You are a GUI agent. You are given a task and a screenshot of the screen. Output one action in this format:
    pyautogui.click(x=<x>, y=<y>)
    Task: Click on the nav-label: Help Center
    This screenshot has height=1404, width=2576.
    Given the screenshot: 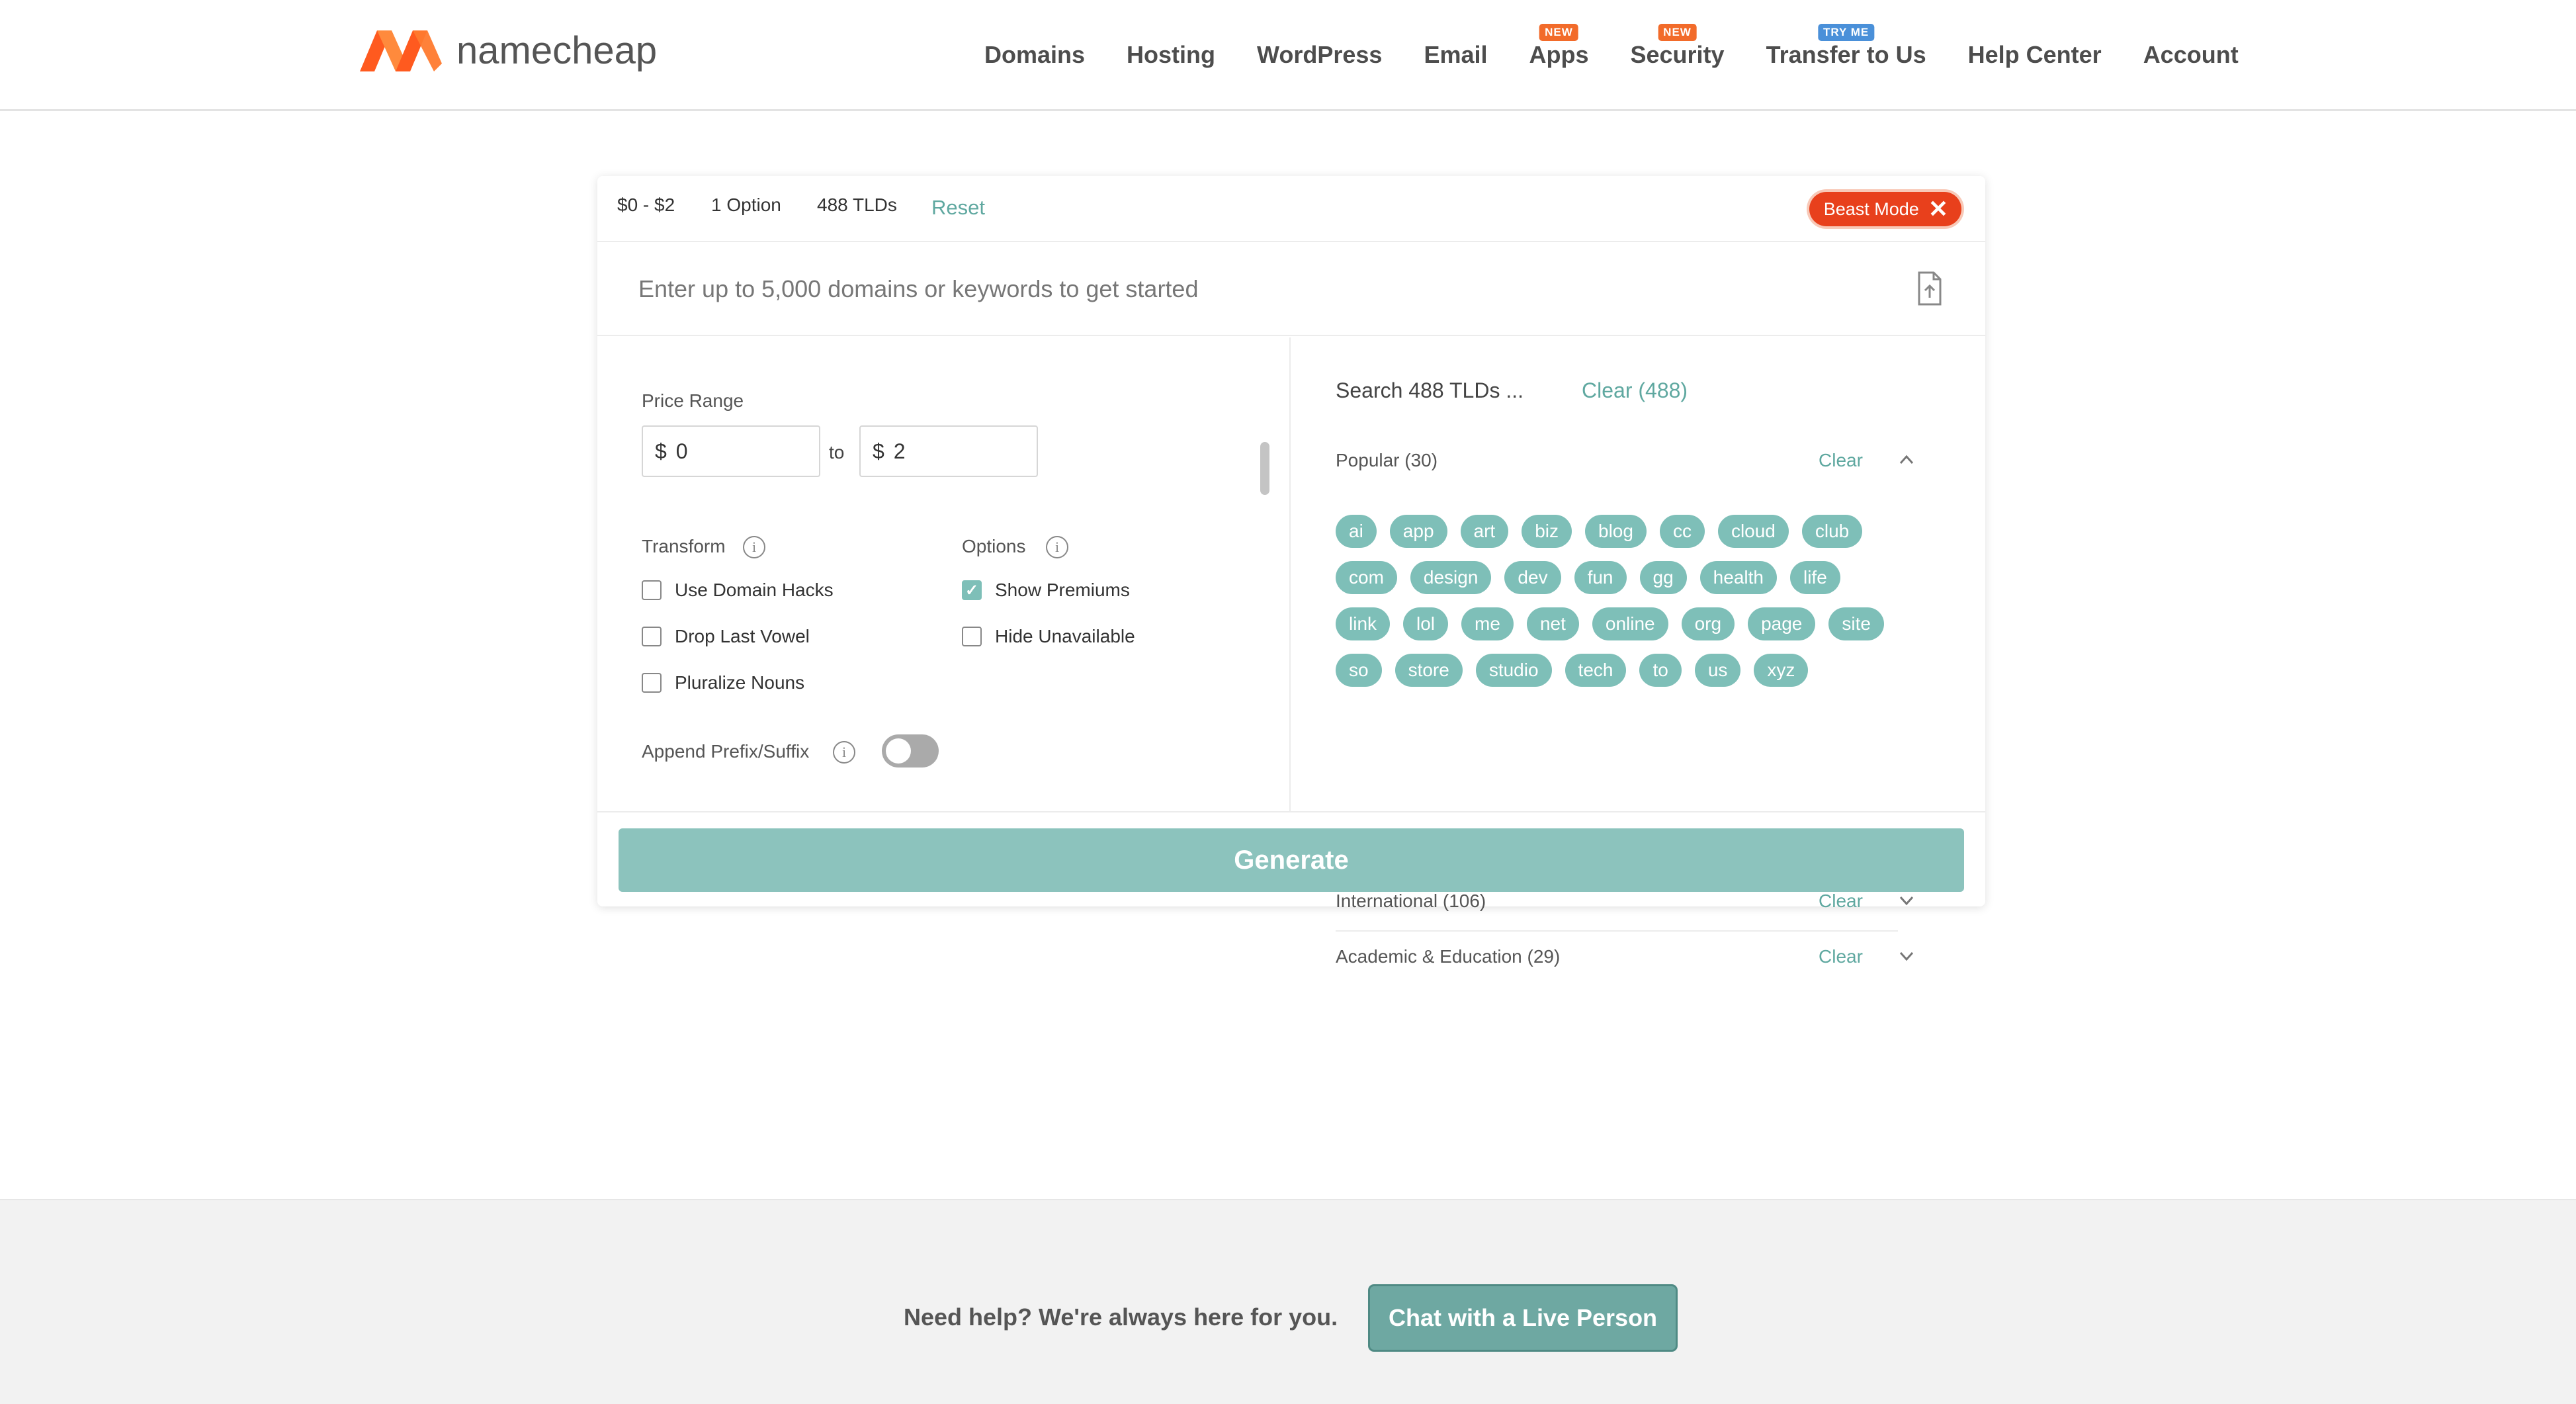 What is the action you would take?
    pyautogui.click(x=2034, y=54)
    